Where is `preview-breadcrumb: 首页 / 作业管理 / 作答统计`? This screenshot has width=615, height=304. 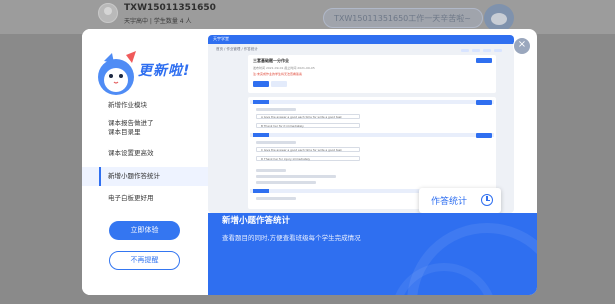
preview-breadcrumb: 首页 / 作业管理 / 作答统计 is located at coordinates (237, 49).